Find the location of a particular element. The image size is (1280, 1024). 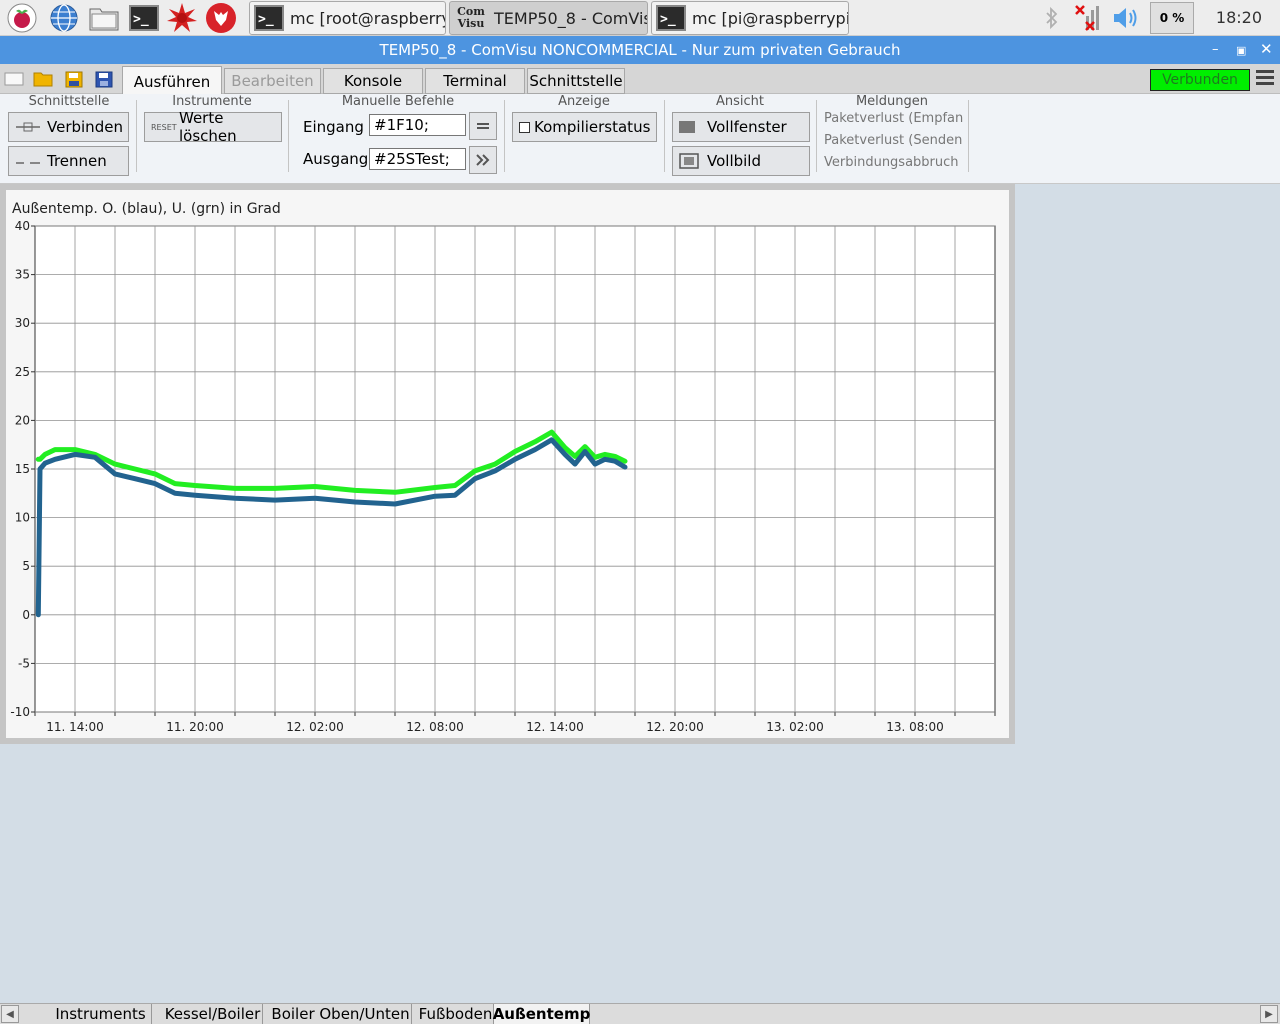

x-tick-label: 11. 20:00 is located at coordinates (194, 727).